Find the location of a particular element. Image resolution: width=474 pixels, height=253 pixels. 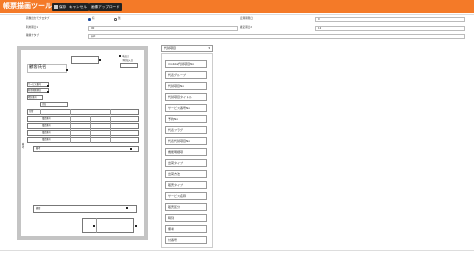

form-bottom-row is located at coordinates (85, 209).